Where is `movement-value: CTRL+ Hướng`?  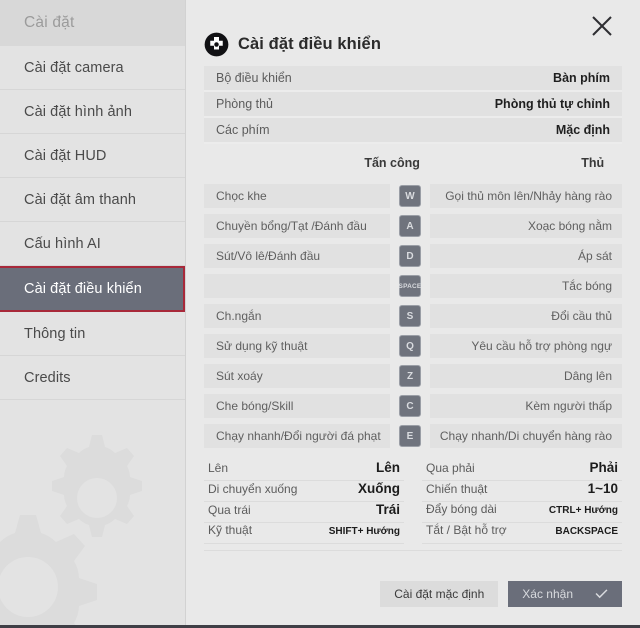
movement-value: CTRL+ Hướng is located at coordinates (583, 510).